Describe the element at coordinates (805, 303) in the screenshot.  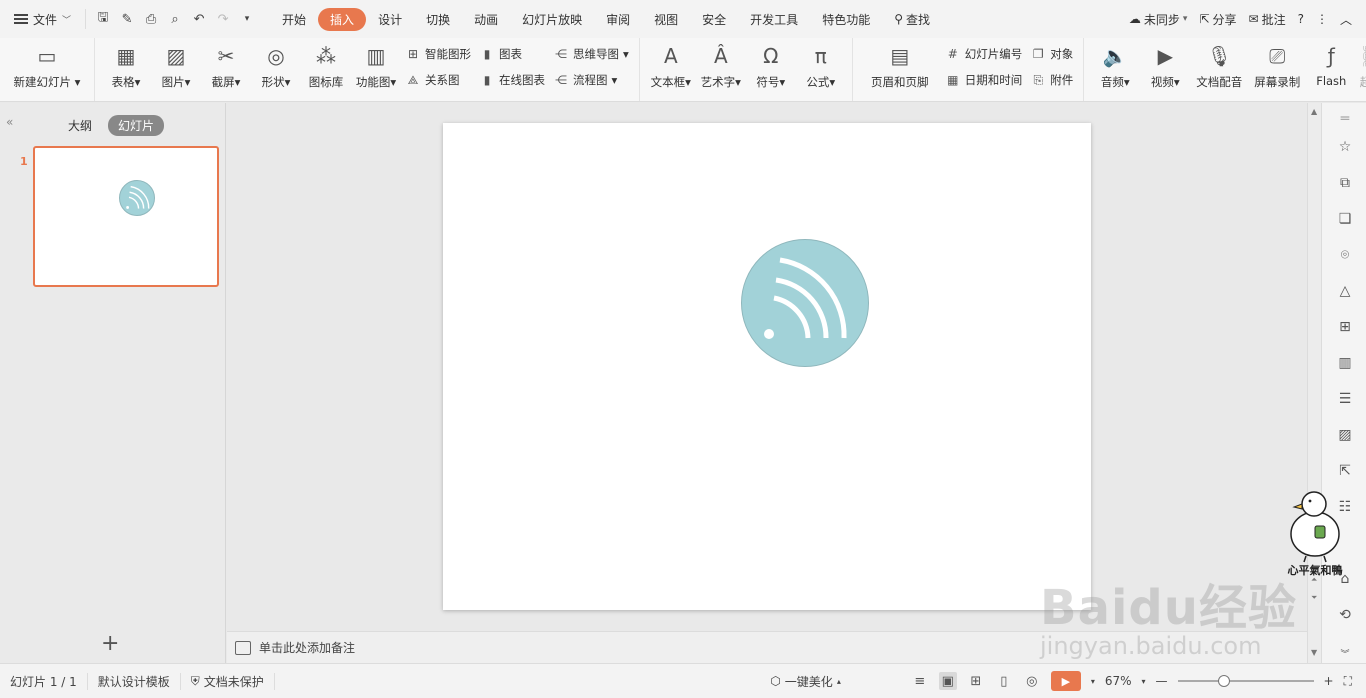
I see `rss-shape` at that location.